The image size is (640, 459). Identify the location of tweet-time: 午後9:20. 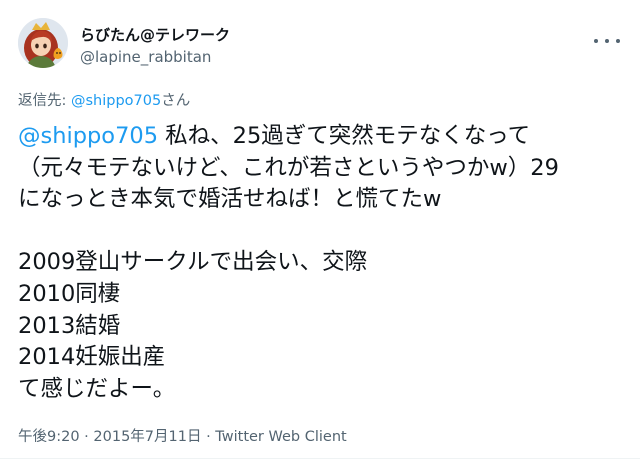
(49, 437).